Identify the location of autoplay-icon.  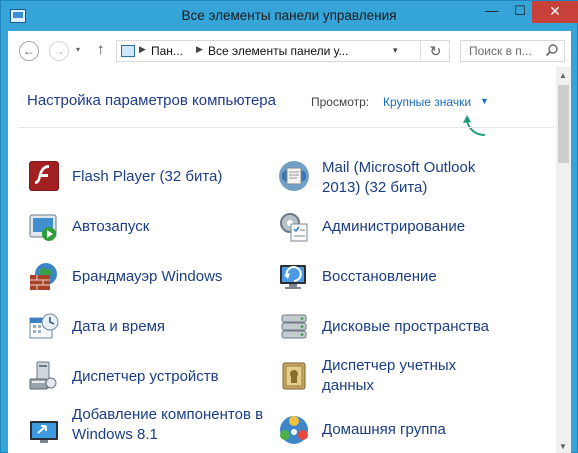
(43, 227).